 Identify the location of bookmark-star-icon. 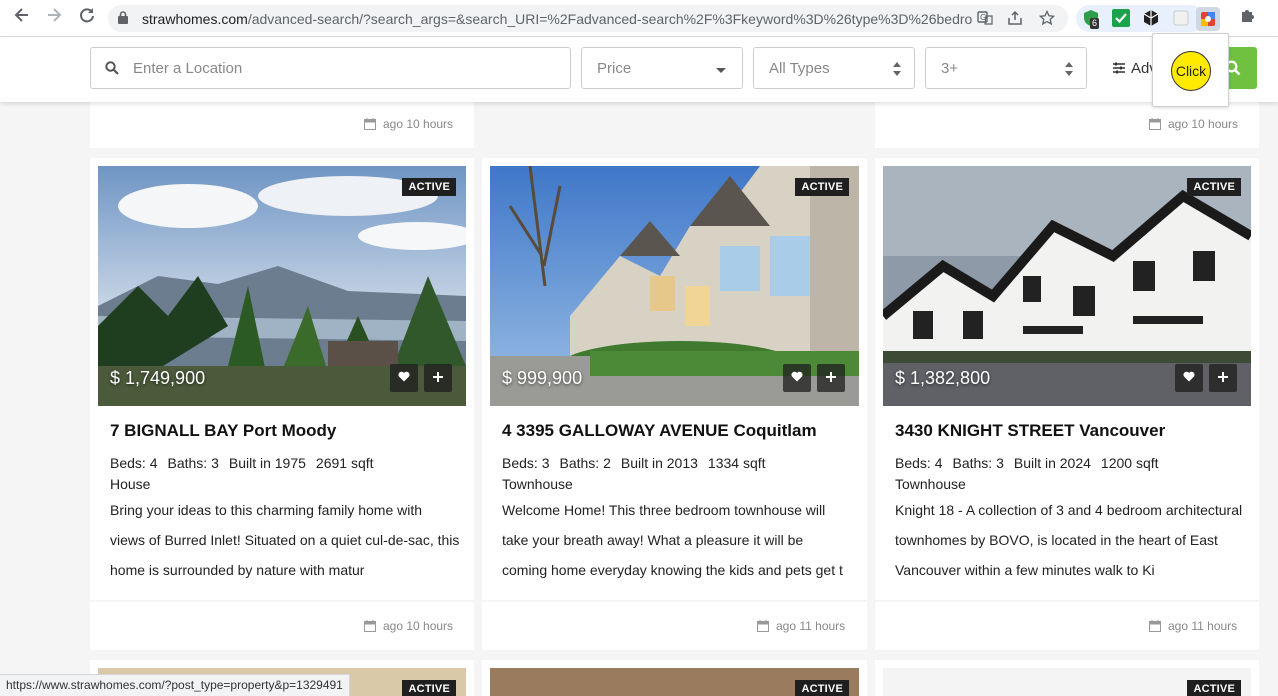
(1047, 18).